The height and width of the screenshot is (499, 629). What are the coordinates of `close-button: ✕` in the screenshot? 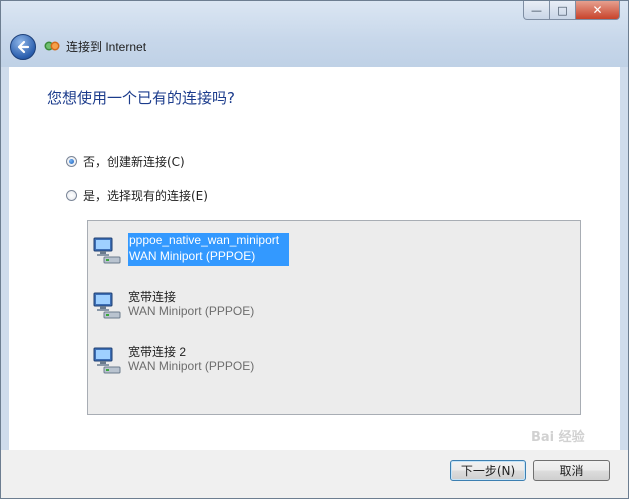 It's located at (598, 10).